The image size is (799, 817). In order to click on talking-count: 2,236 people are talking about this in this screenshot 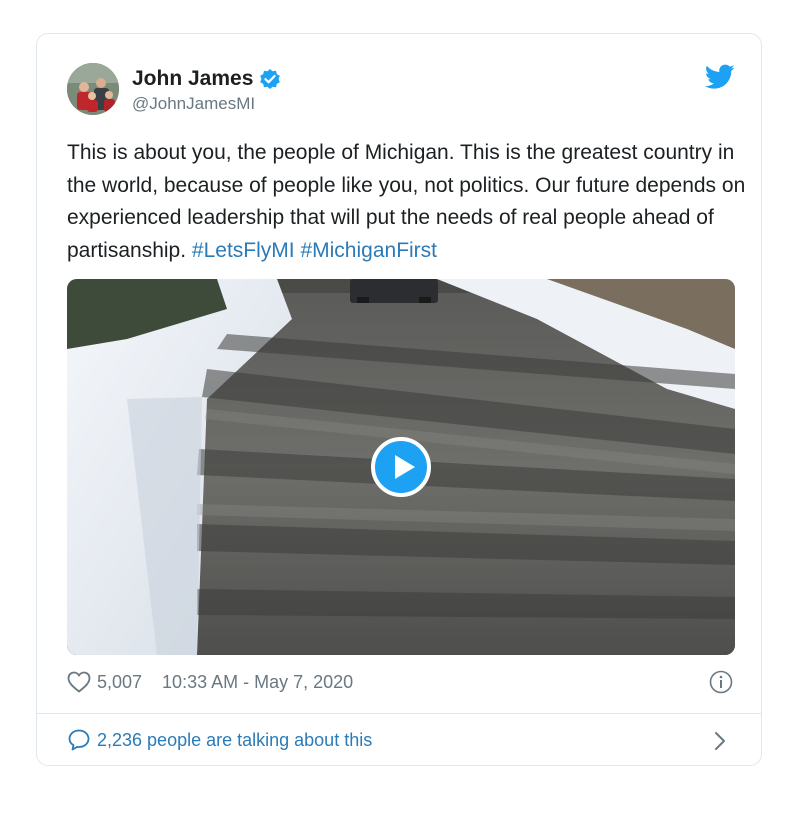, I will do `click(235, 739)`.